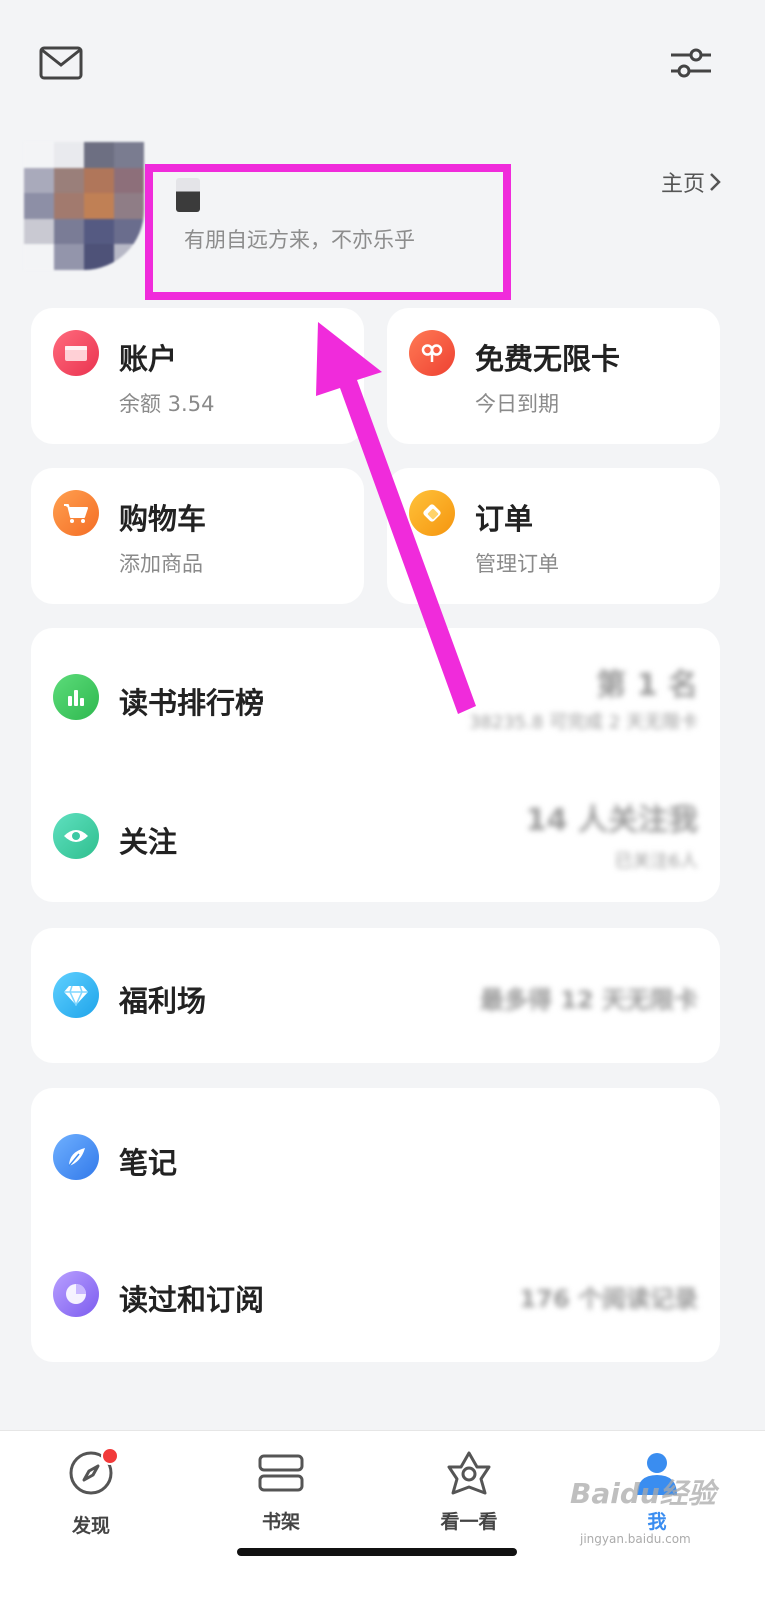 This screenshot has height=1600, width=765. I want to click on tab-discover-label: 发现, so click(90, 1526).